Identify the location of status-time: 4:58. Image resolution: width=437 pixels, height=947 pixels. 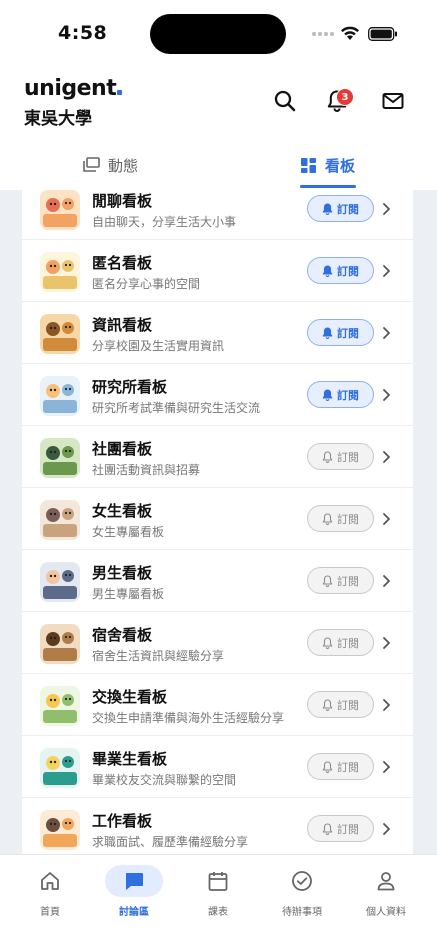
(83, 33).